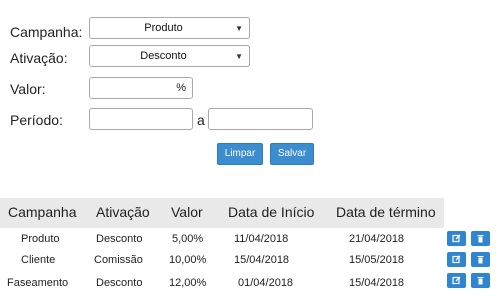 The height and width of the screenshot is (303, 500). Describe the element at coordinates (42, 212) in the screenshot. I see `col-header-campanha: Campanha` at that location.